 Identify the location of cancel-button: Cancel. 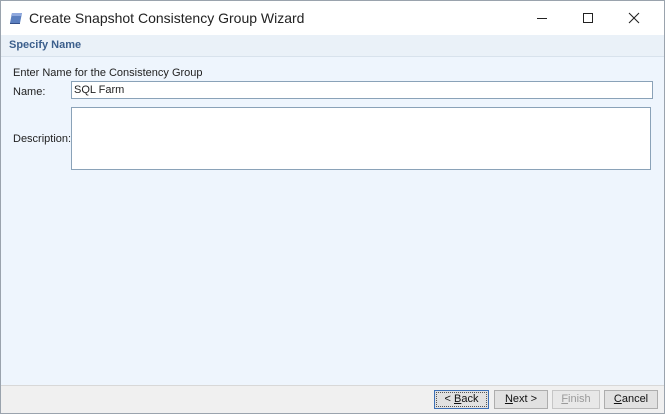
(631, 399).